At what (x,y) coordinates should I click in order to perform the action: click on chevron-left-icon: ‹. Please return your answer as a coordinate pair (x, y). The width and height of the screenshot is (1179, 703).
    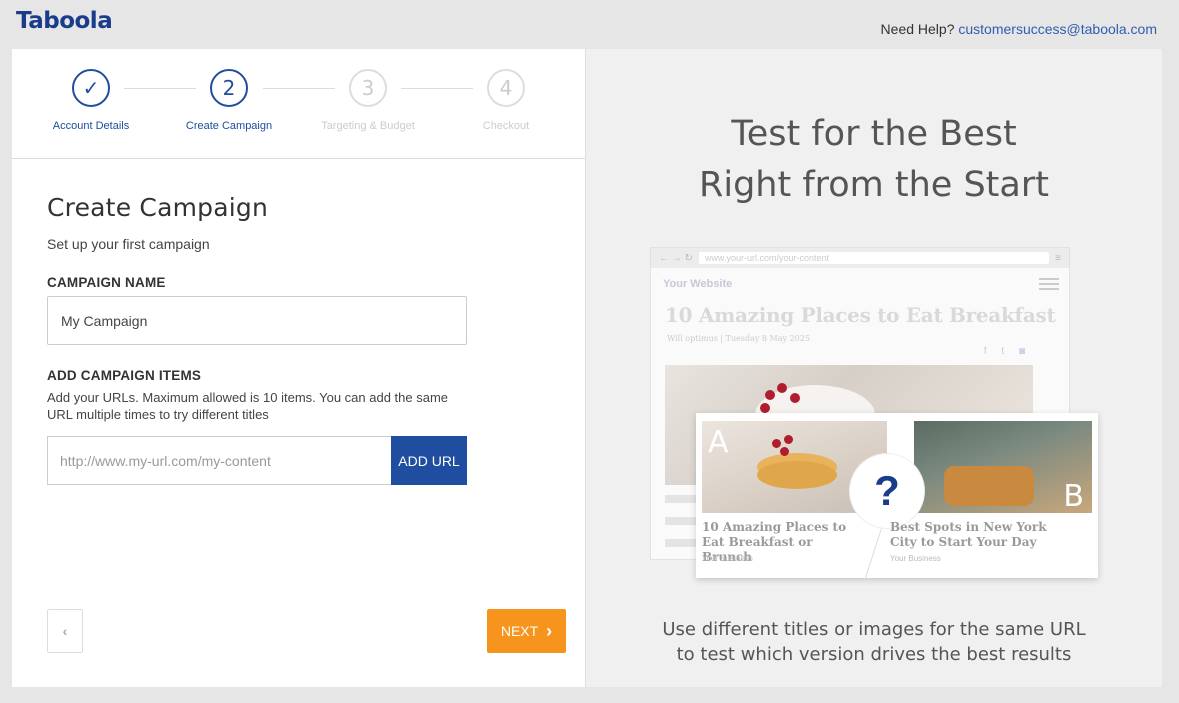
    Looking at the image, I should click on (65, 631).